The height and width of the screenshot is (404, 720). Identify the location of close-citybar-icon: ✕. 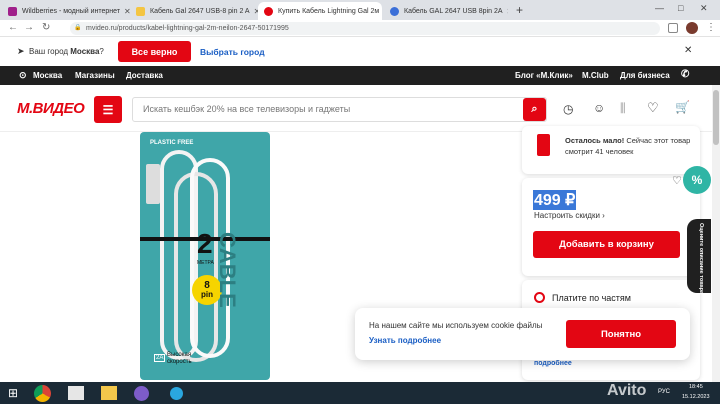
(688, 50).